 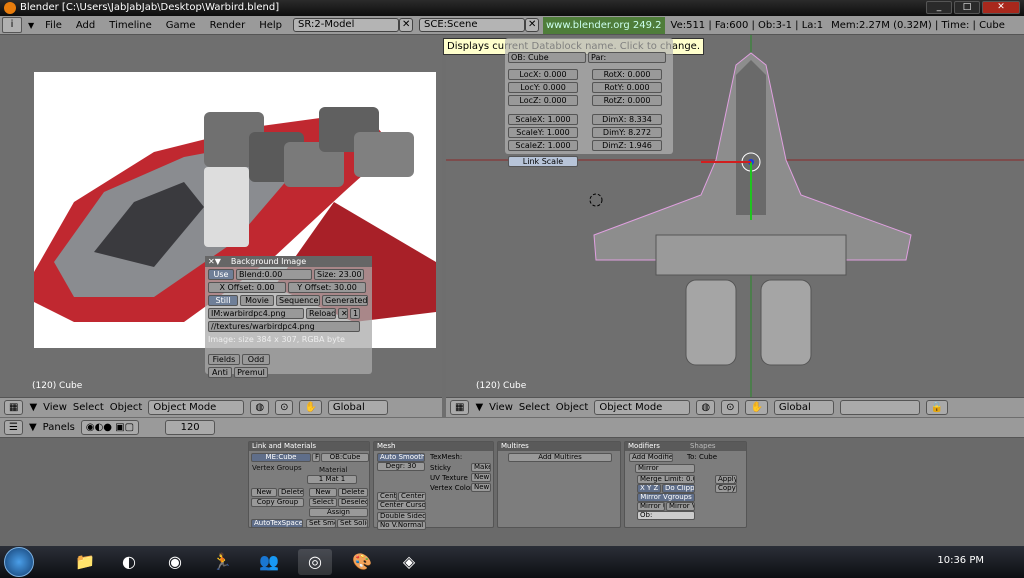 What do you see at coordinates (642, 407) in the screenshot?
I see `mode-selector-right: Object Mode` at bounding box center [642, 407].